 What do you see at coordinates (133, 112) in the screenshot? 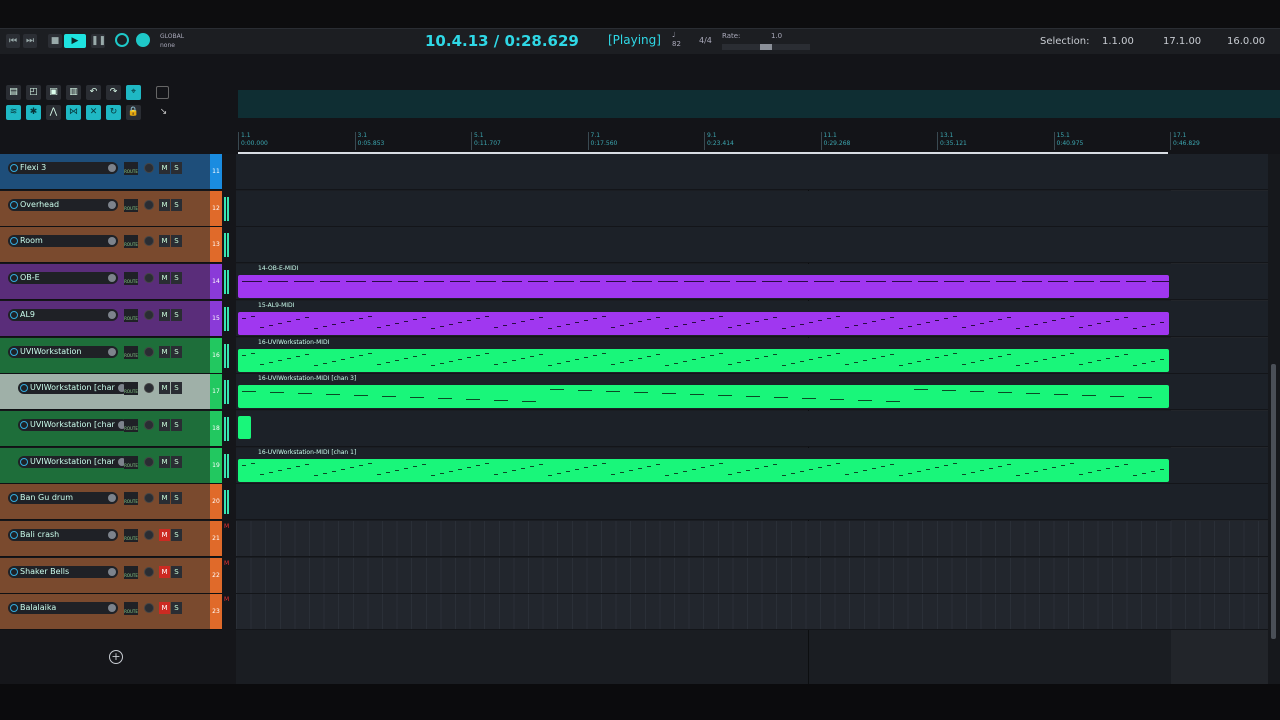
I see `lock-icon: 🔒` at bounding box center [133, 112].